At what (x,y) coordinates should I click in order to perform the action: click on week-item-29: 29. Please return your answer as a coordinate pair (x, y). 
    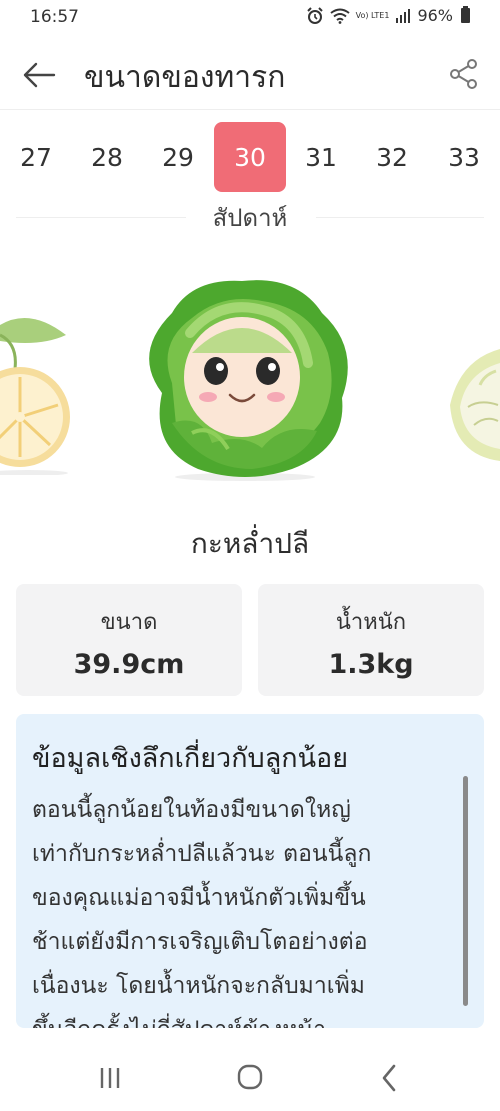
    Looking at the image, I should click on (178, 157).